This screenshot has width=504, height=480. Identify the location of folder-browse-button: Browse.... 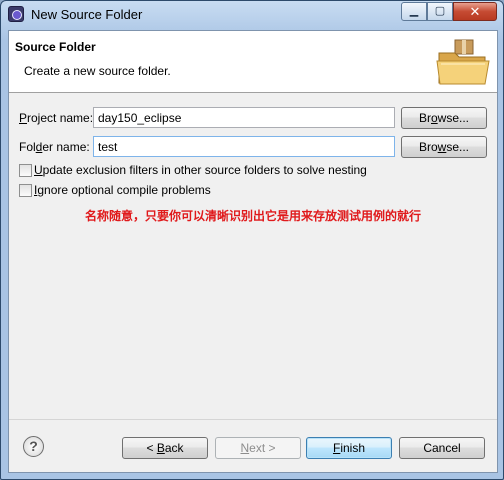
(444, 147).